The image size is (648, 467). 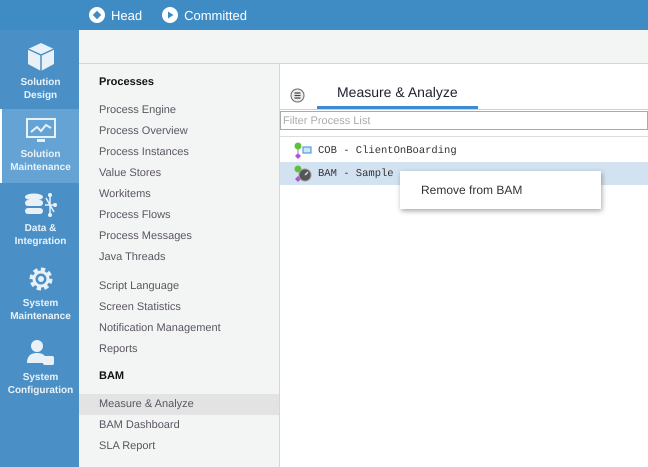 I want to click on gauge-icon, so click(x=303, y=173).